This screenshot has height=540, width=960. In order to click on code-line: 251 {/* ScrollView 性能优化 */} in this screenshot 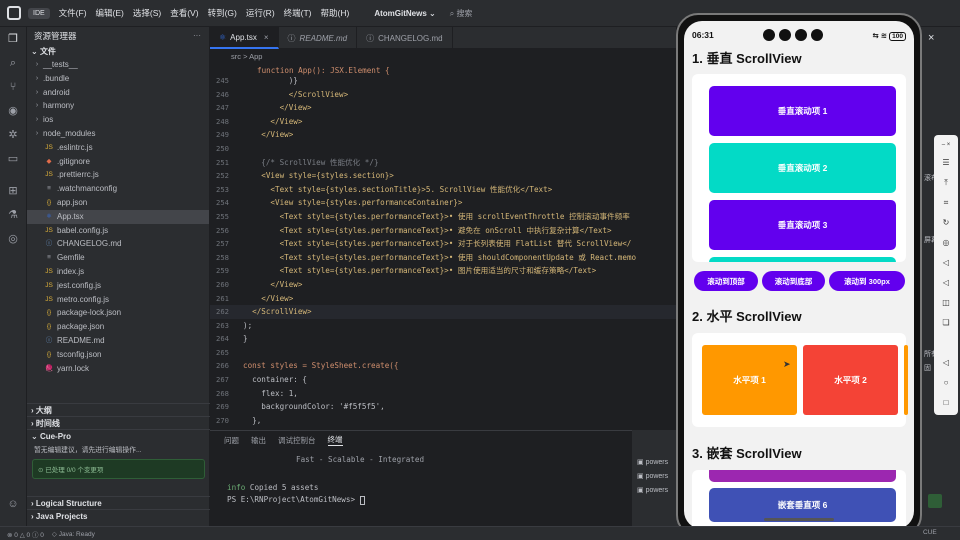, I will do `click(443, 163)`.